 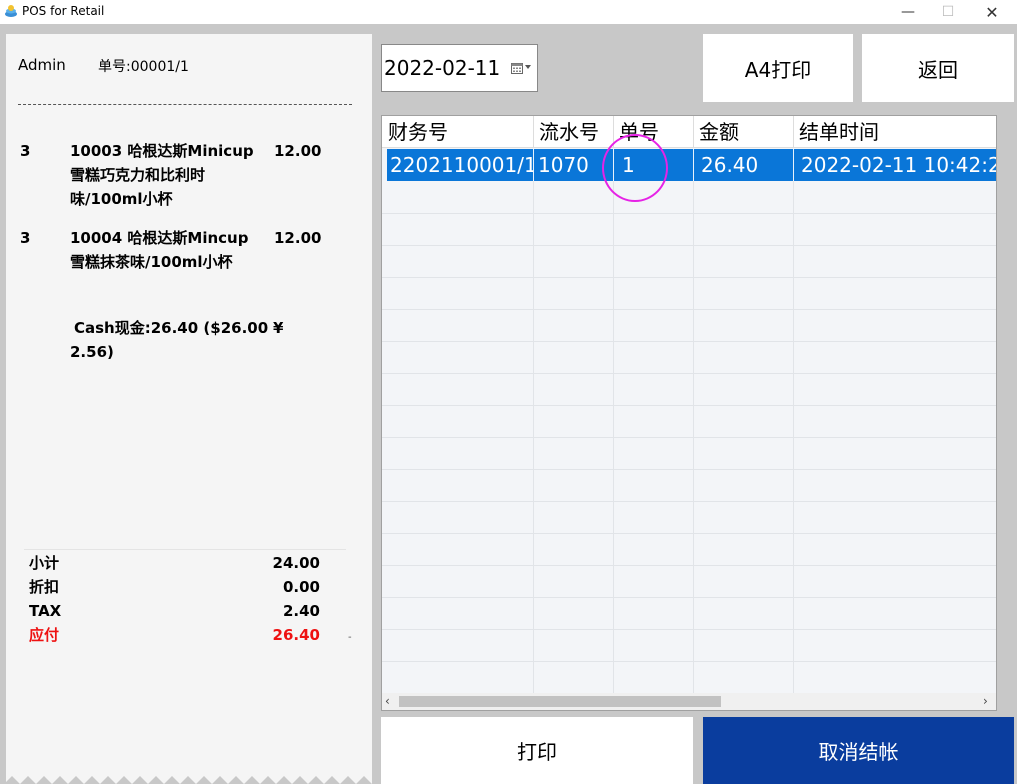 I want to click on item-description: 10004 哈根达斯Mincup雪糕抹茶味/100ml小杯, so click(x=159, y=250).